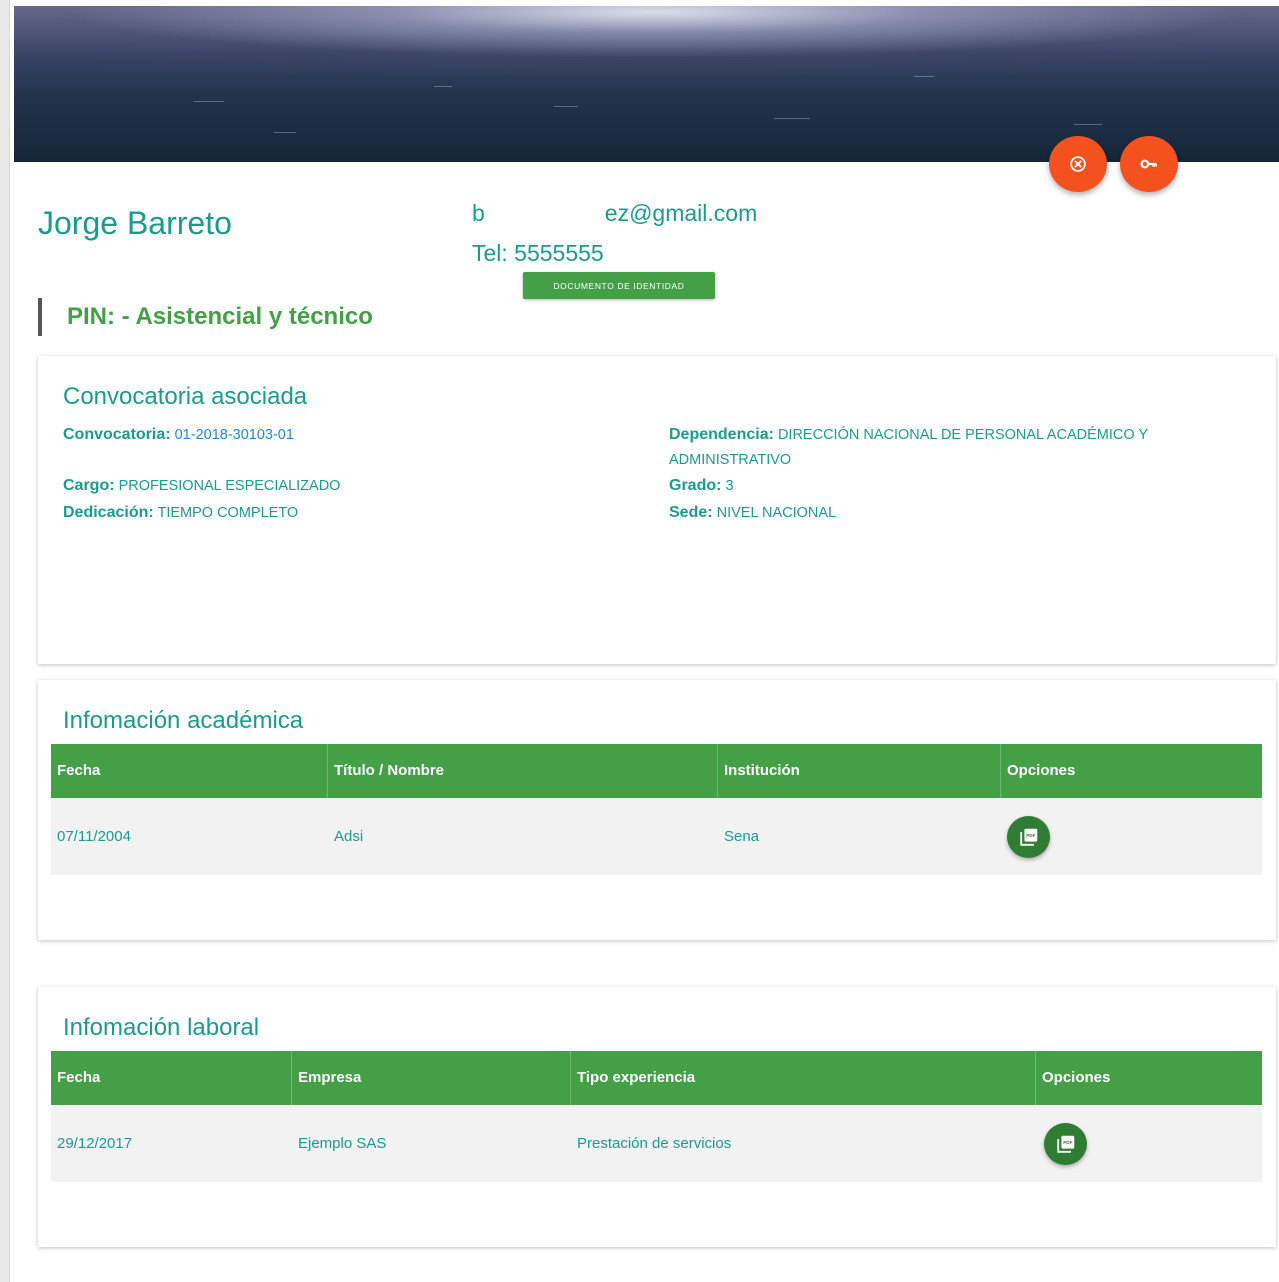  Describe the element at coordinates (5, 641) in the screenshot. I see `left-border` at that location.